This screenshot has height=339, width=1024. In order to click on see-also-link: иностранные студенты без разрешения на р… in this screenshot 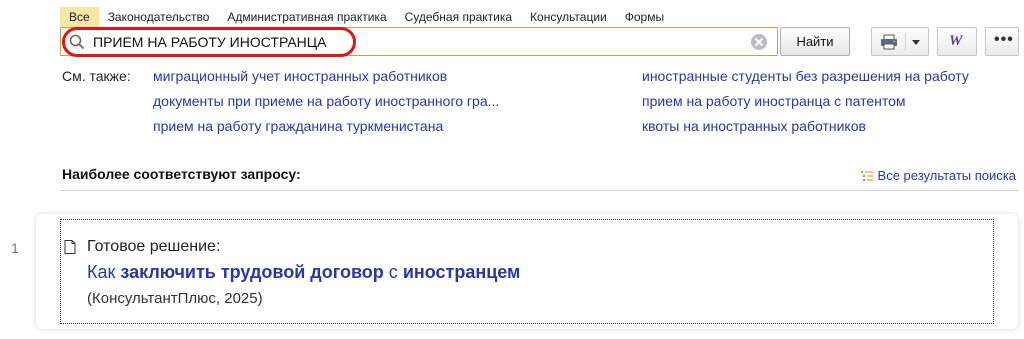, I will do `click(805, 76)`.